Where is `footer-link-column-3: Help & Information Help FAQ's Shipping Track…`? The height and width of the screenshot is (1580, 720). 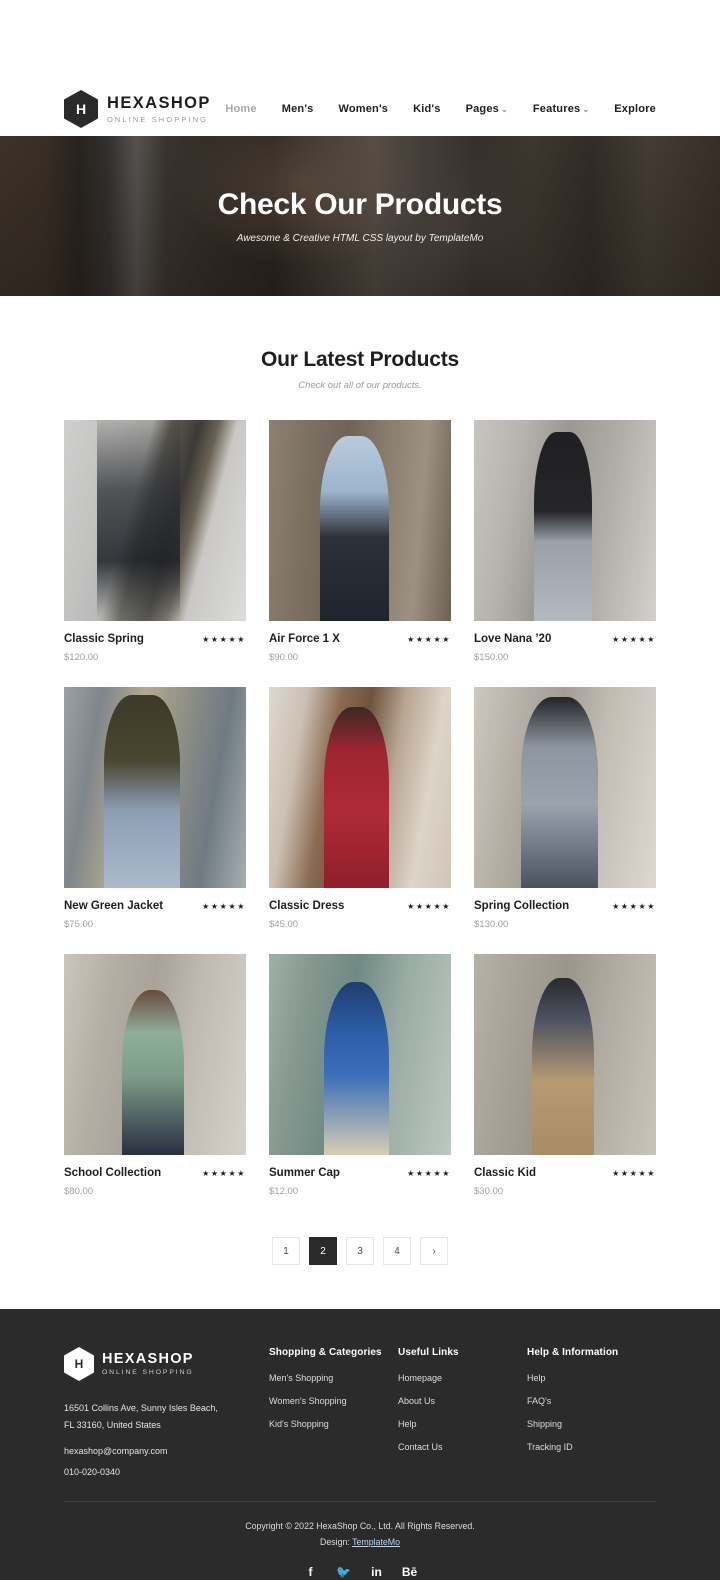 footer-link-column-3: Help & Information Help FAQ's Shipping Track… is located at coordinates (591, 1412).